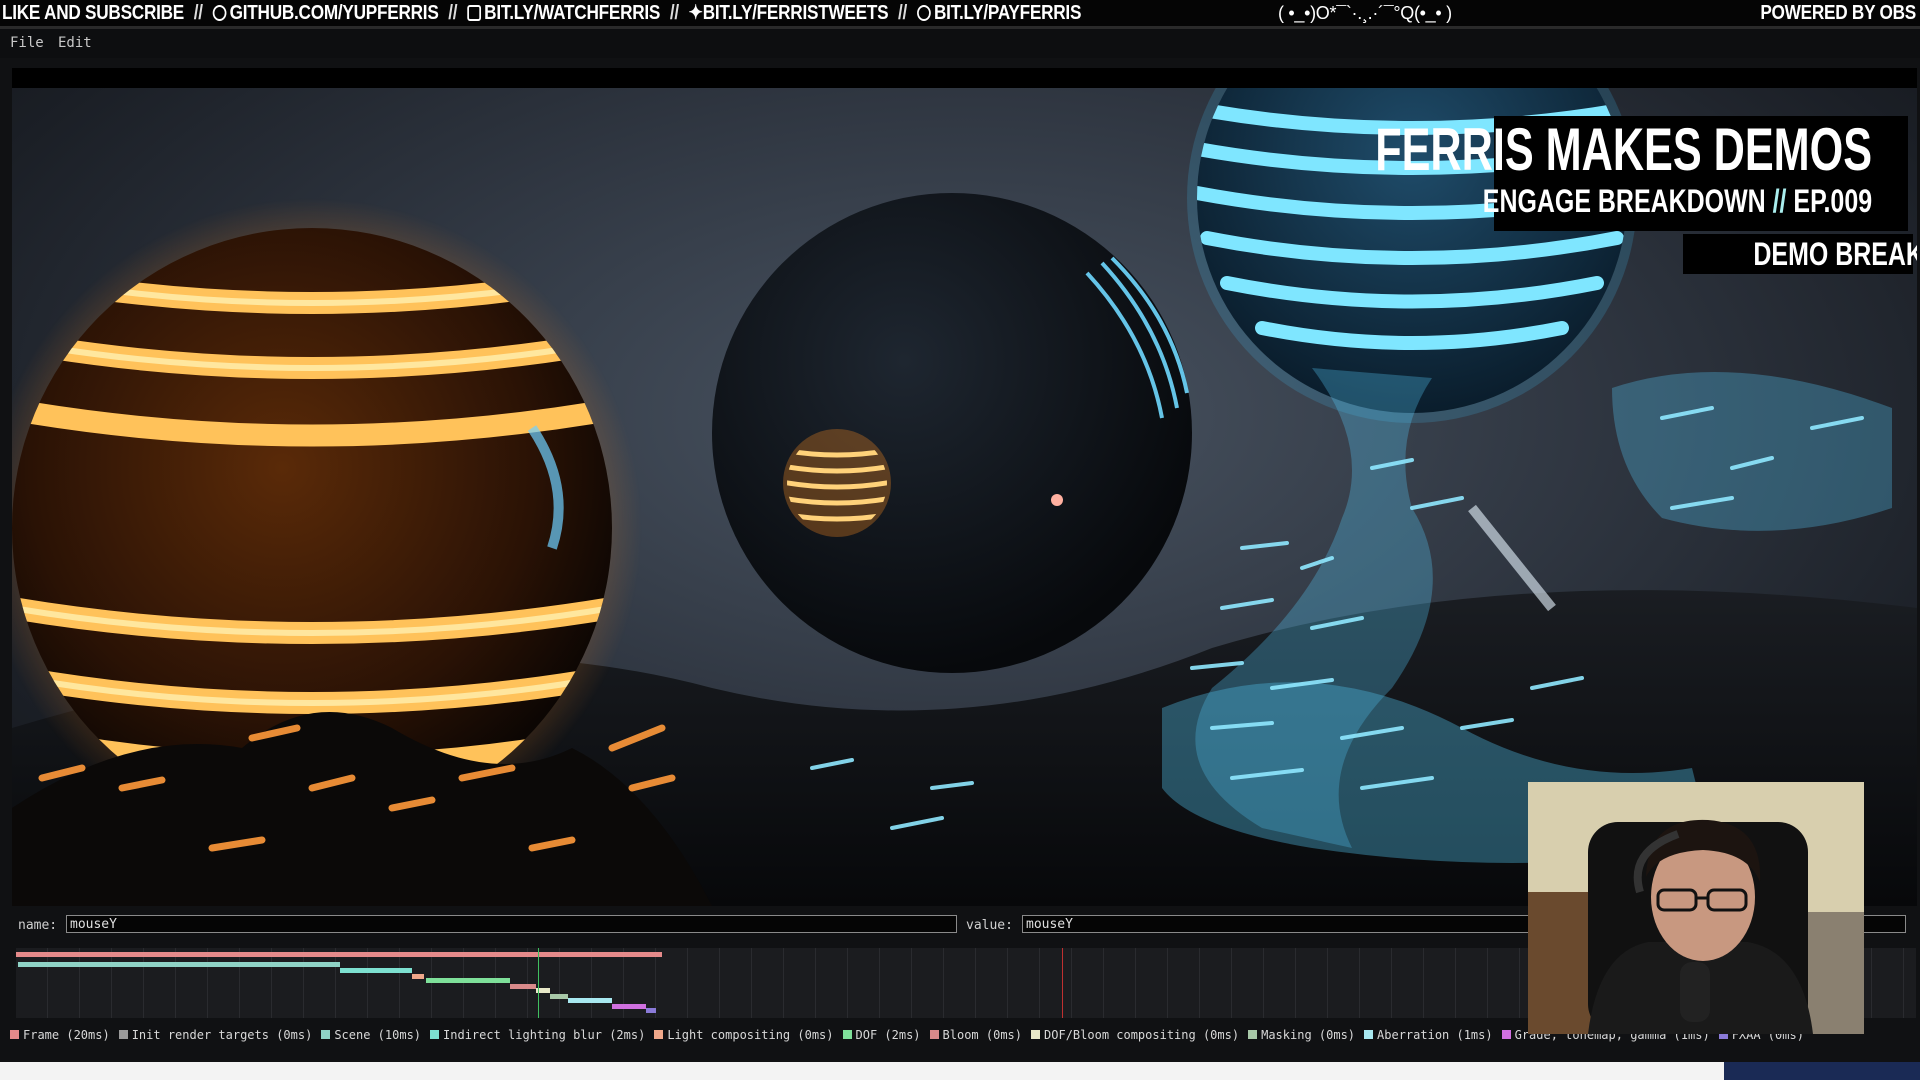 The width and height of the screenshot is (1920, 1080). I want to click on legend-item: Aberration (1ms), so click(1428, 1035).